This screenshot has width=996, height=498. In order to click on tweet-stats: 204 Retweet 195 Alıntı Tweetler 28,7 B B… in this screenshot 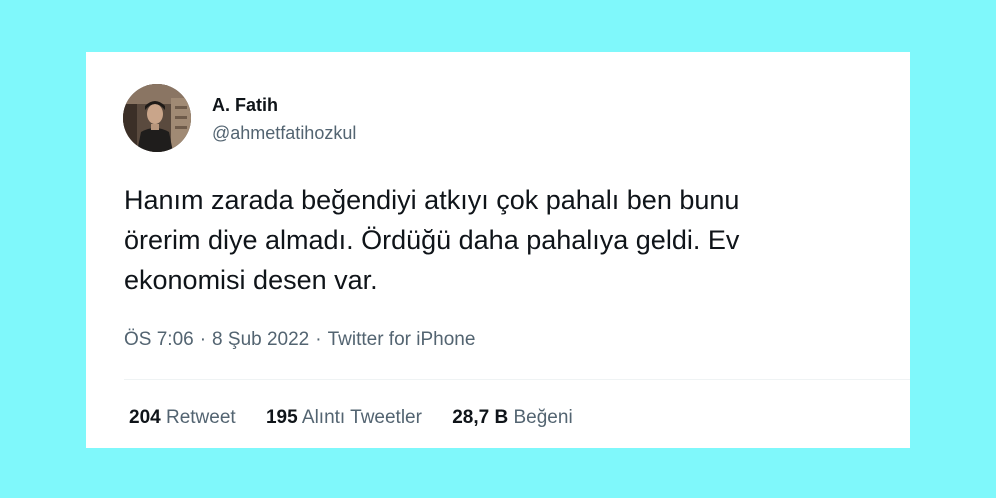, I will do `click(363, 418)`.